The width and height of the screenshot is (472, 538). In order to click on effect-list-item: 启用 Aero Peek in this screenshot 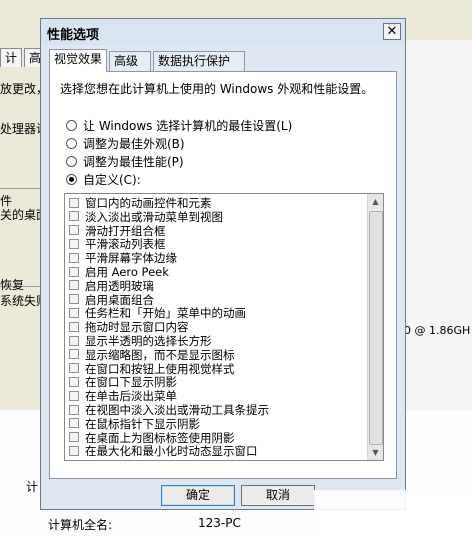, I will do `click(119, 272)`.